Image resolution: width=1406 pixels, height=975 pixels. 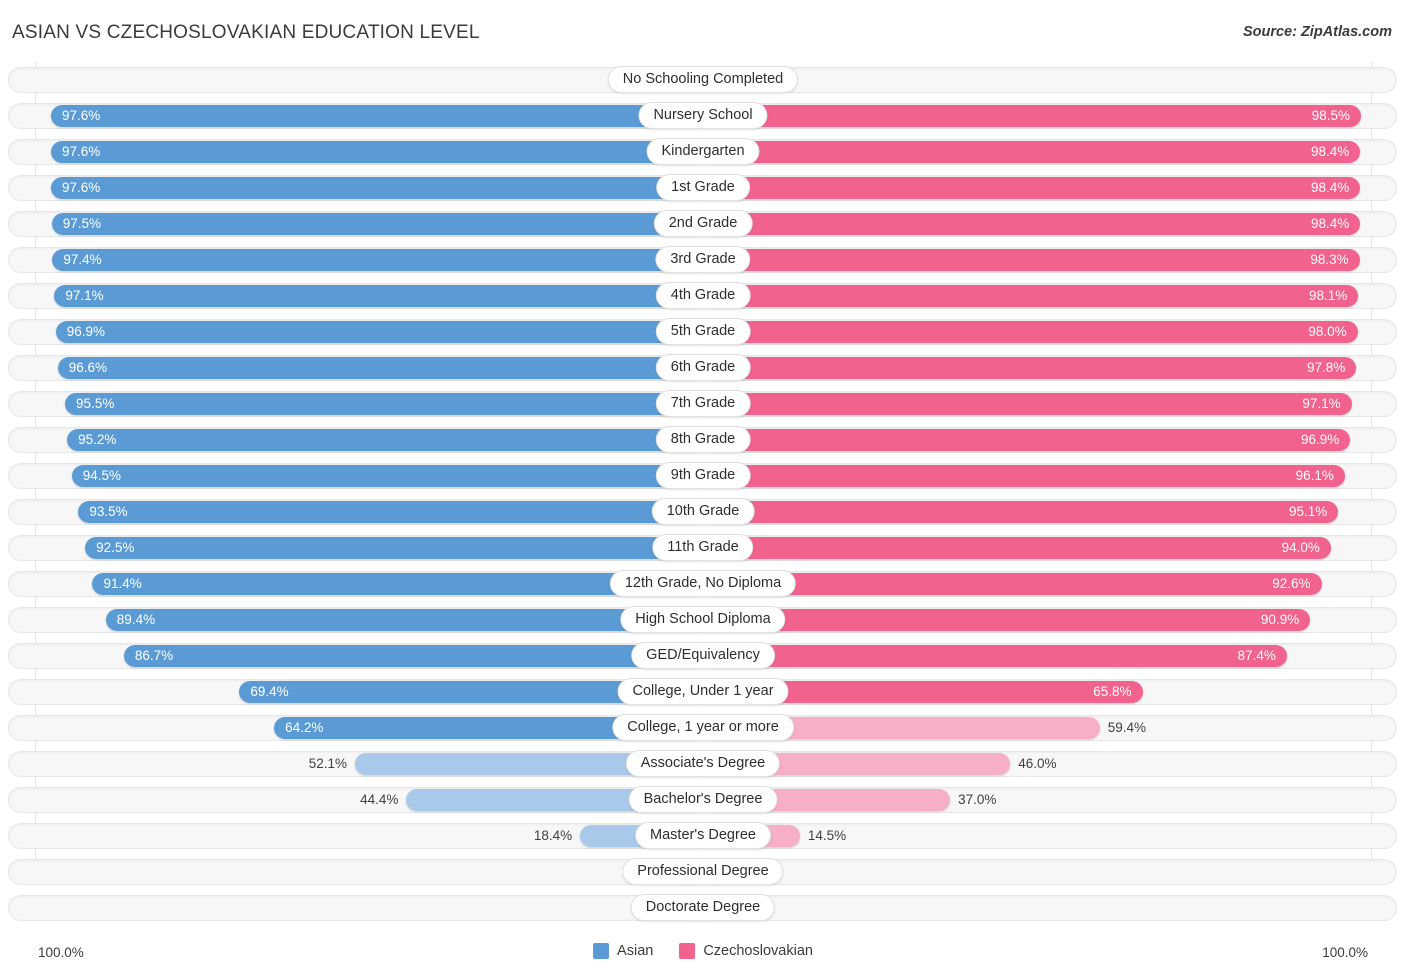 I want to click on legend-item: Asian, so click(x=623, y=951).